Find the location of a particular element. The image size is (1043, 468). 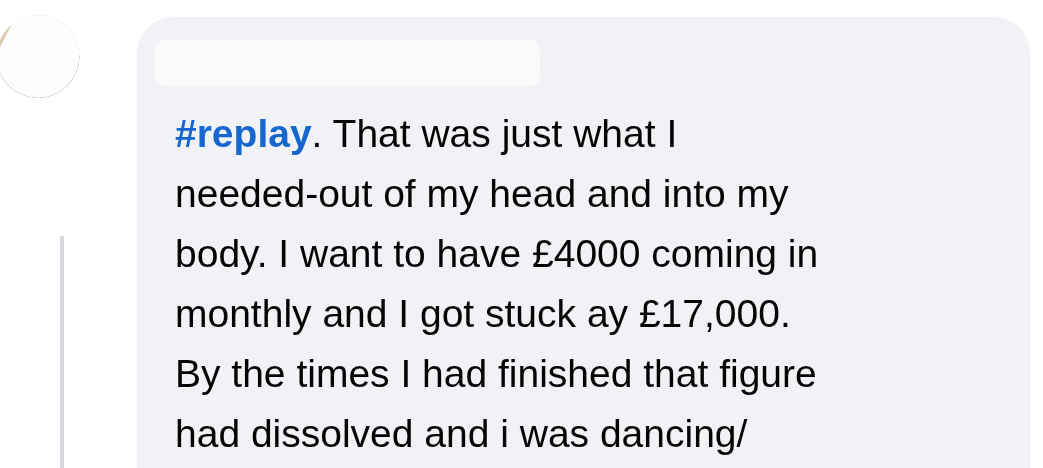

hashtag-link: #replay is located at coordinates (243, 133).